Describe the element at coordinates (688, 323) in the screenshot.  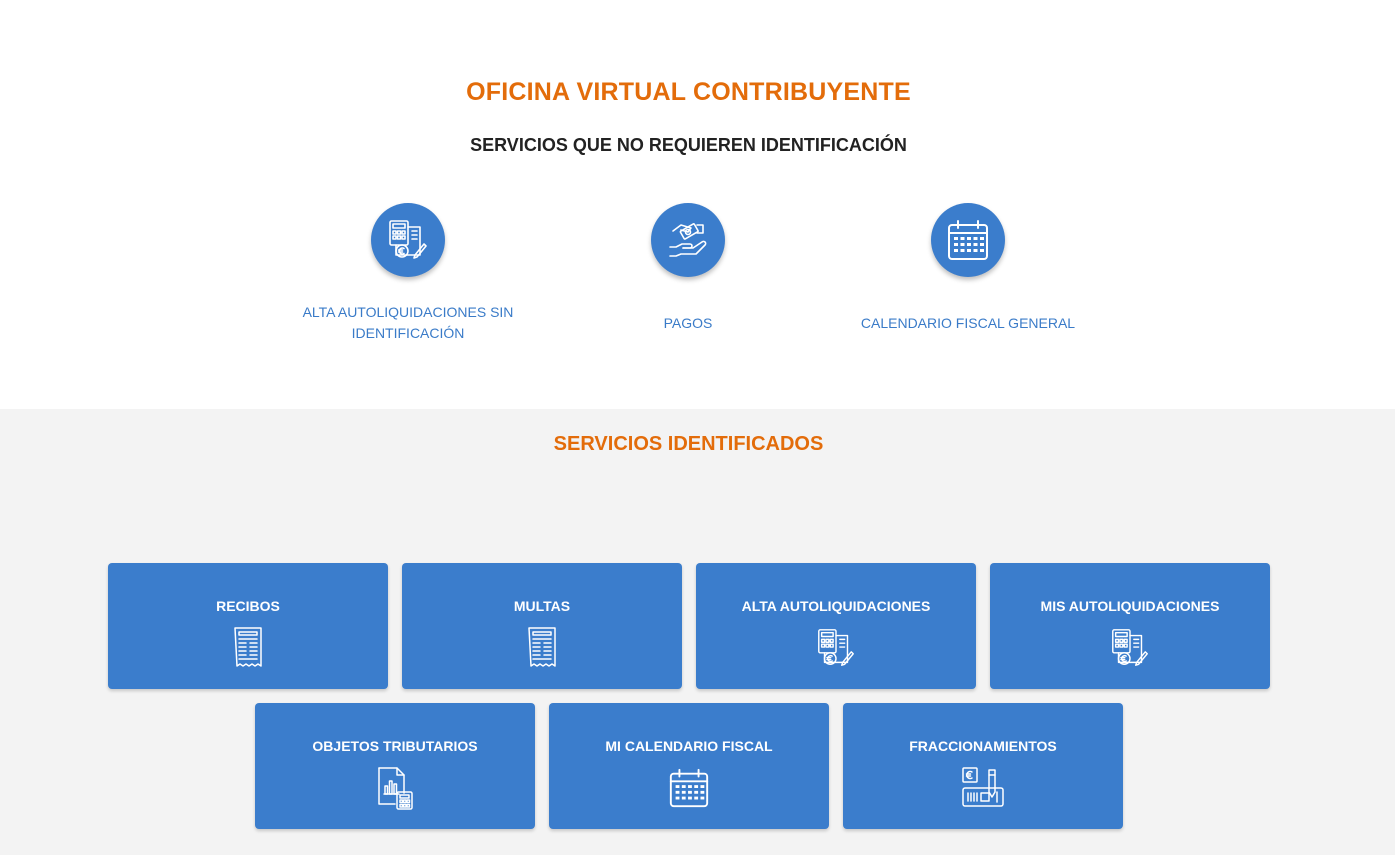
I see `service-label: PAGOS` at that location.